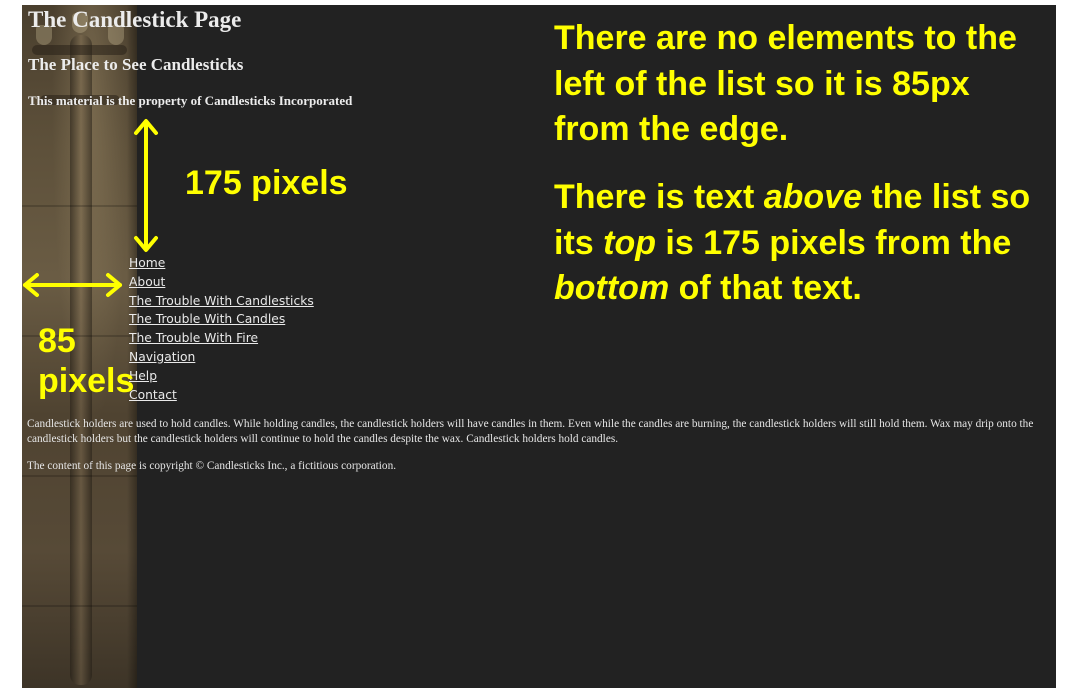  Describe the element at coordinates (612, 288) in the screenshot. I see `note-emphasis: bottom` at that location.